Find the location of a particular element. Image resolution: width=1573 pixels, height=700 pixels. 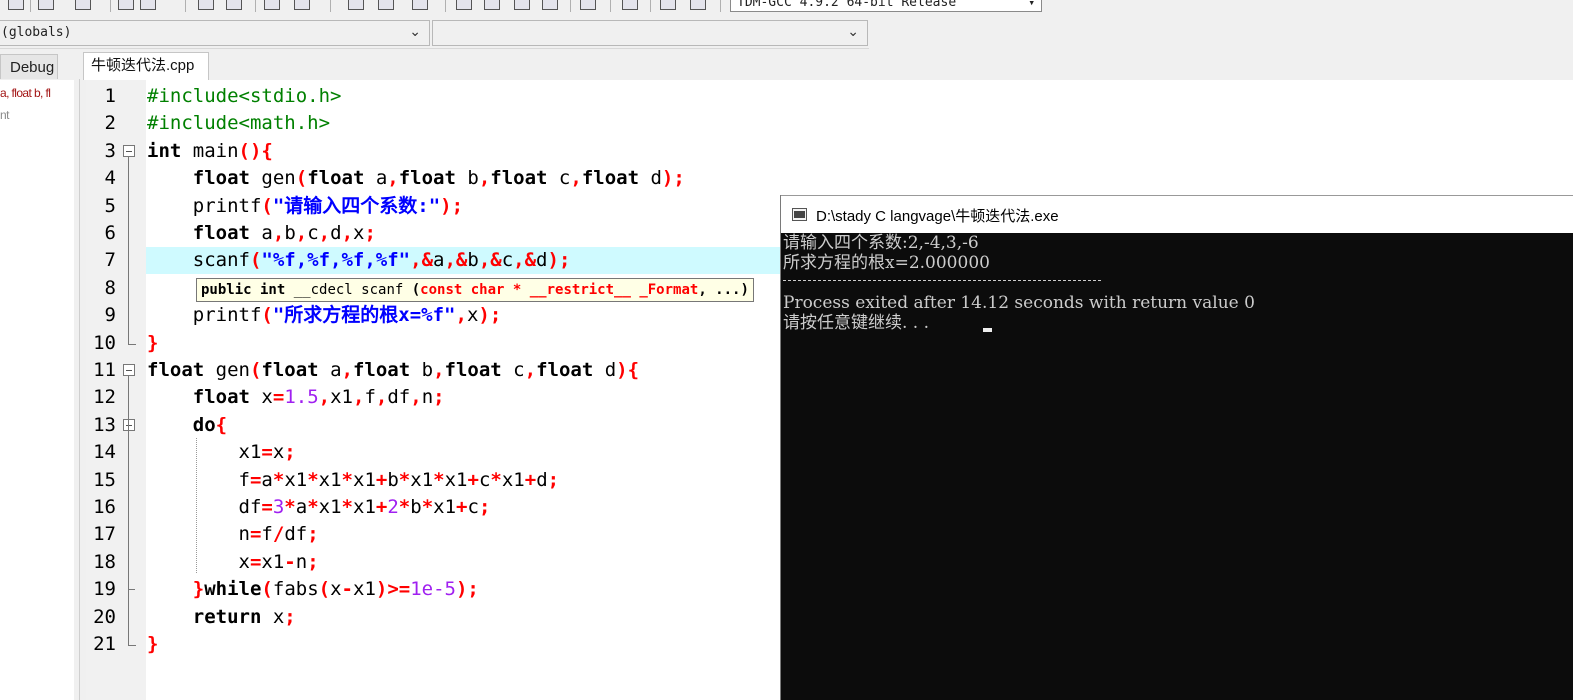

line-number-gutter: 1 2 3 4 5 6 7 8 9 10 11 12 13 14 15 16 17 18 19 20 21 is located at coordinates (116, 390).